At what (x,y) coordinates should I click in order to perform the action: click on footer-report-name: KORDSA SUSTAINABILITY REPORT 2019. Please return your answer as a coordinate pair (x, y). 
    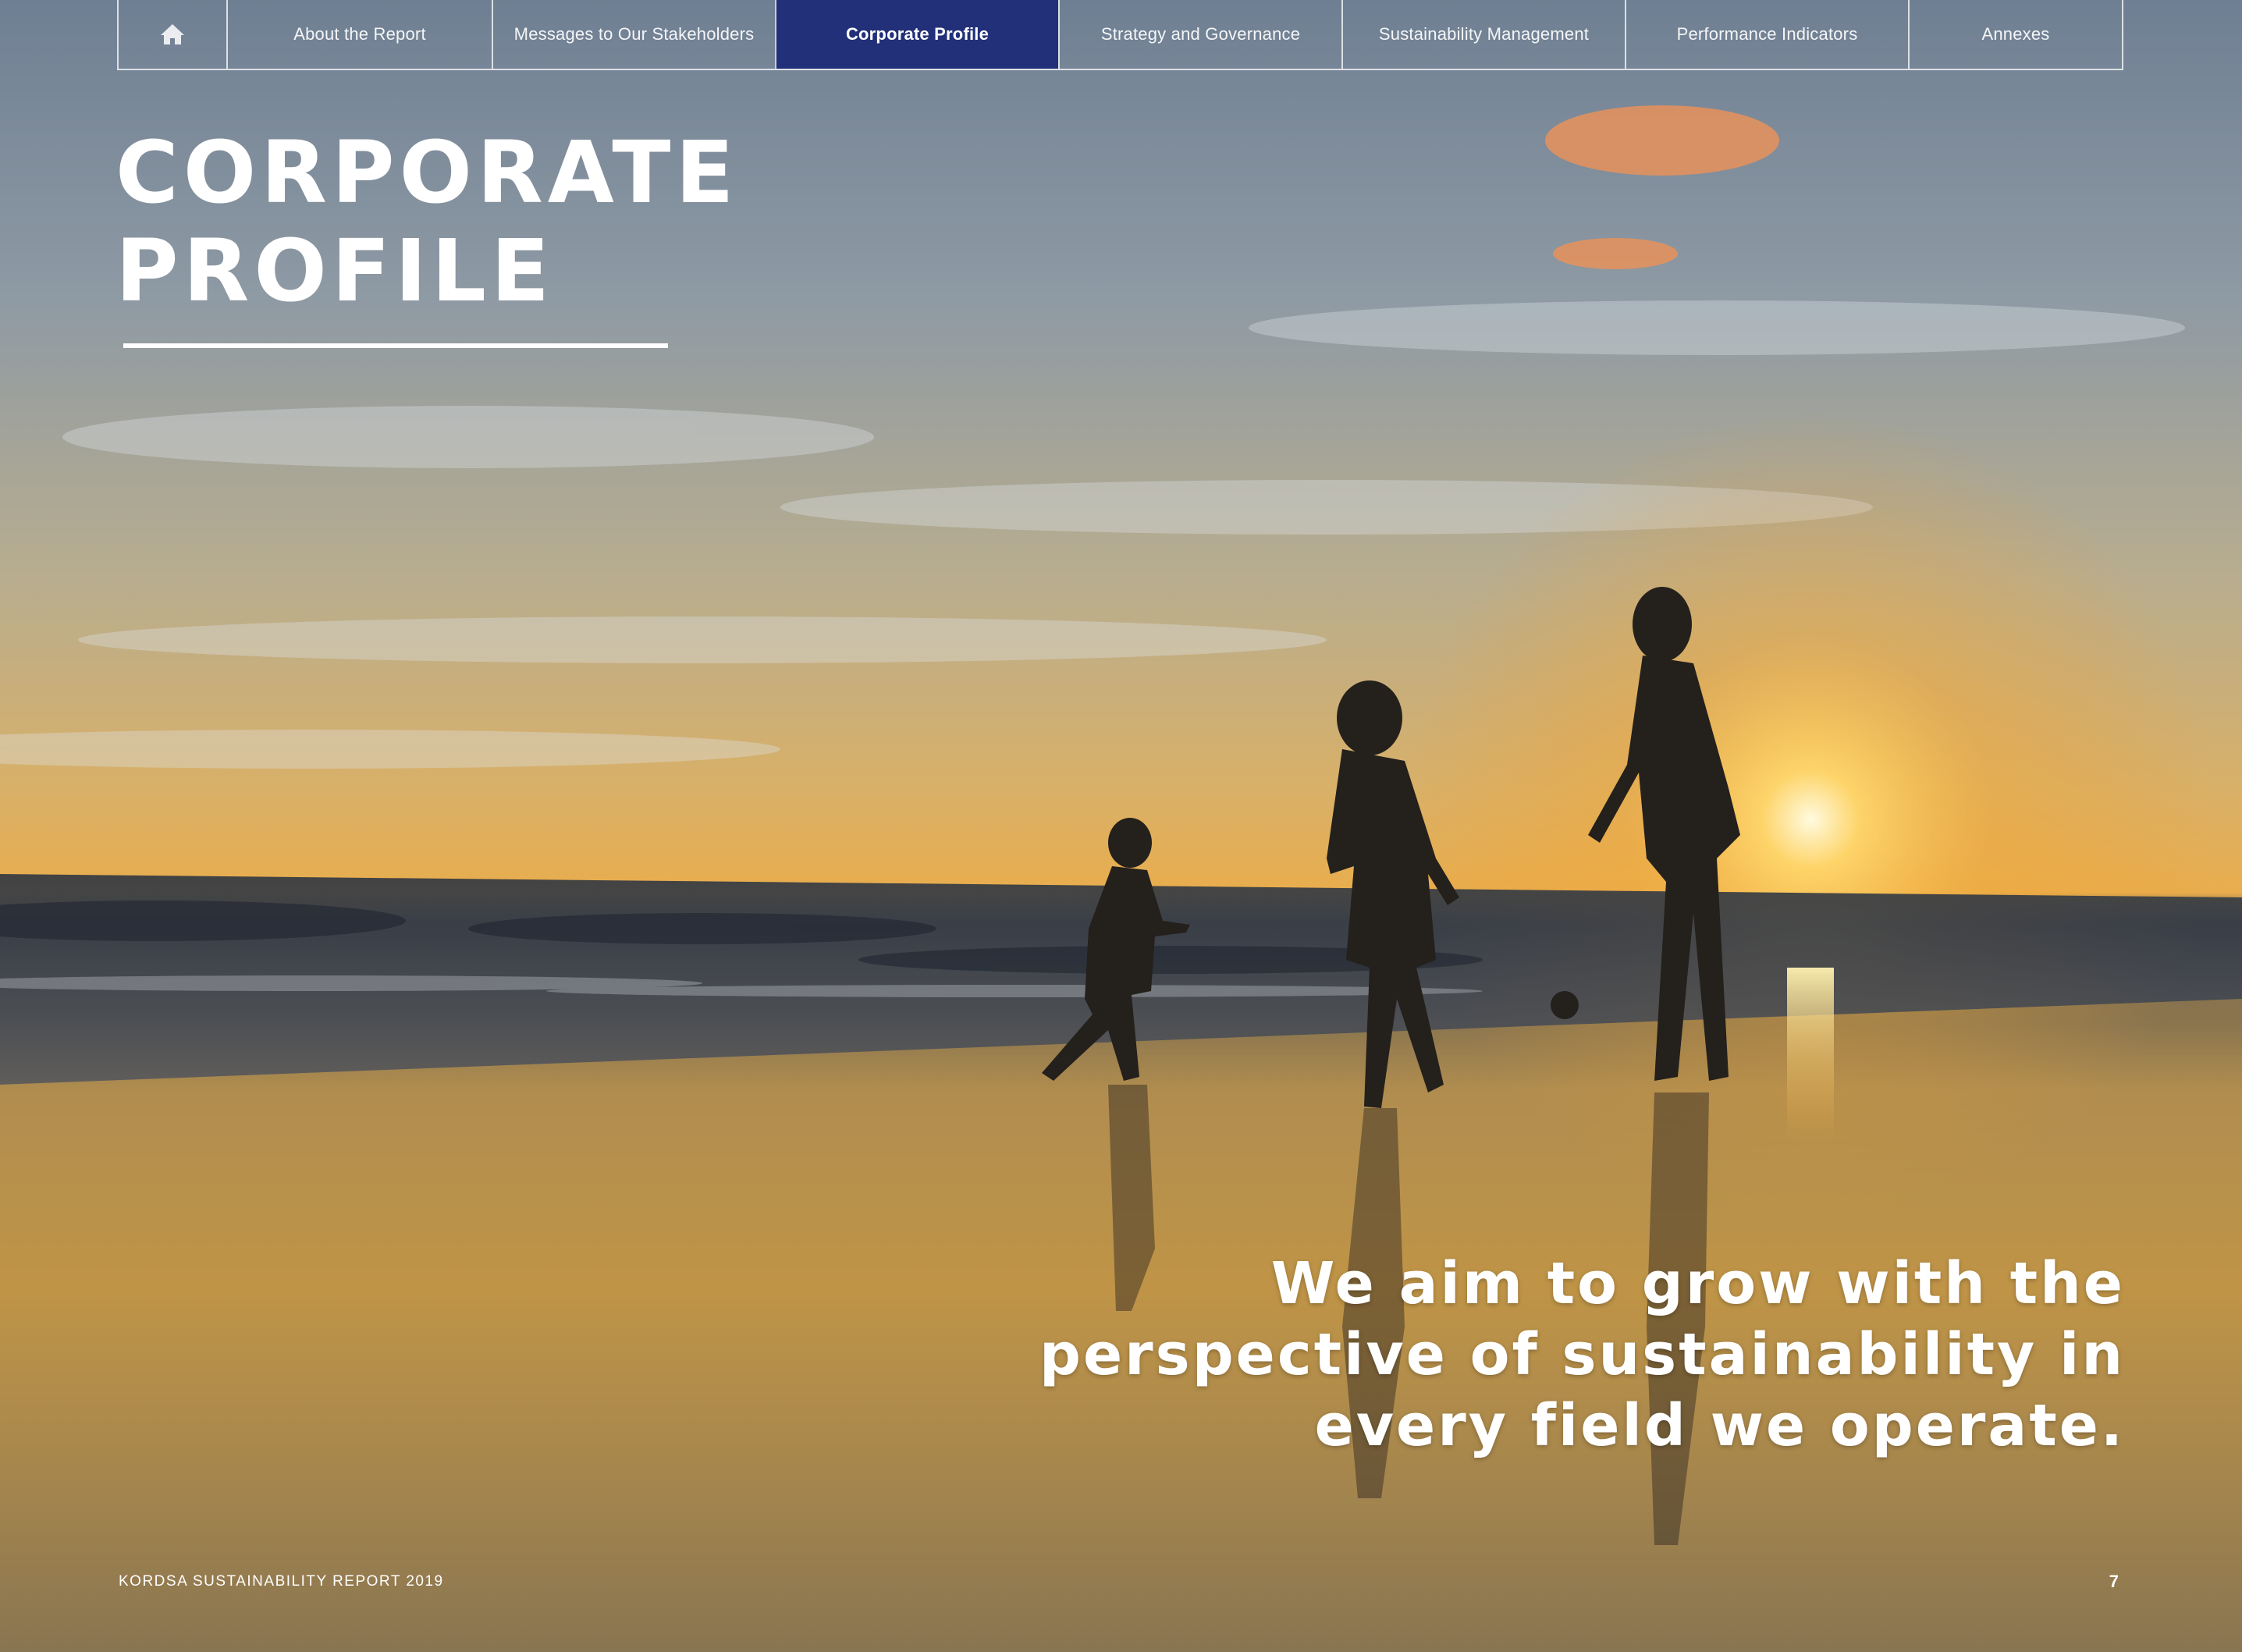
    Looking at the image, I should click on (281, 1582).